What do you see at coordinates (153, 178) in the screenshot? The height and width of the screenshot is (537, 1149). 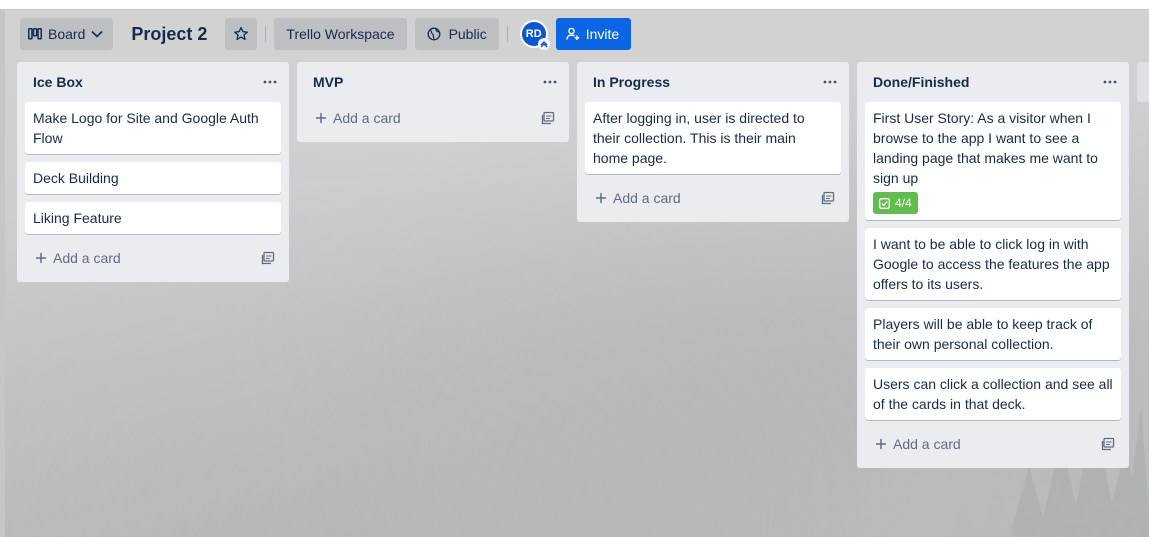 I see `card: Deck Building` at bounding box center [153, 178].